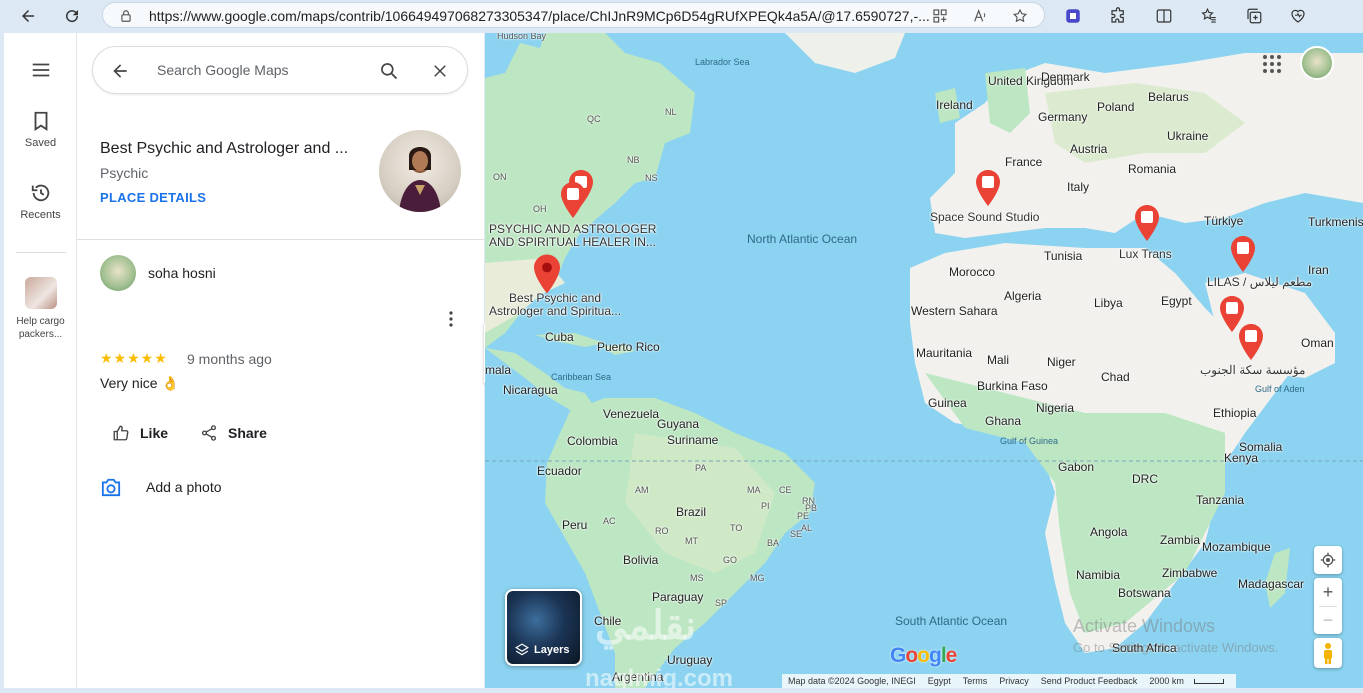 Image resolution: width=1363 pixels, height=693 pixels. I want to click on map-label: Egypt, so click(1176, 301).